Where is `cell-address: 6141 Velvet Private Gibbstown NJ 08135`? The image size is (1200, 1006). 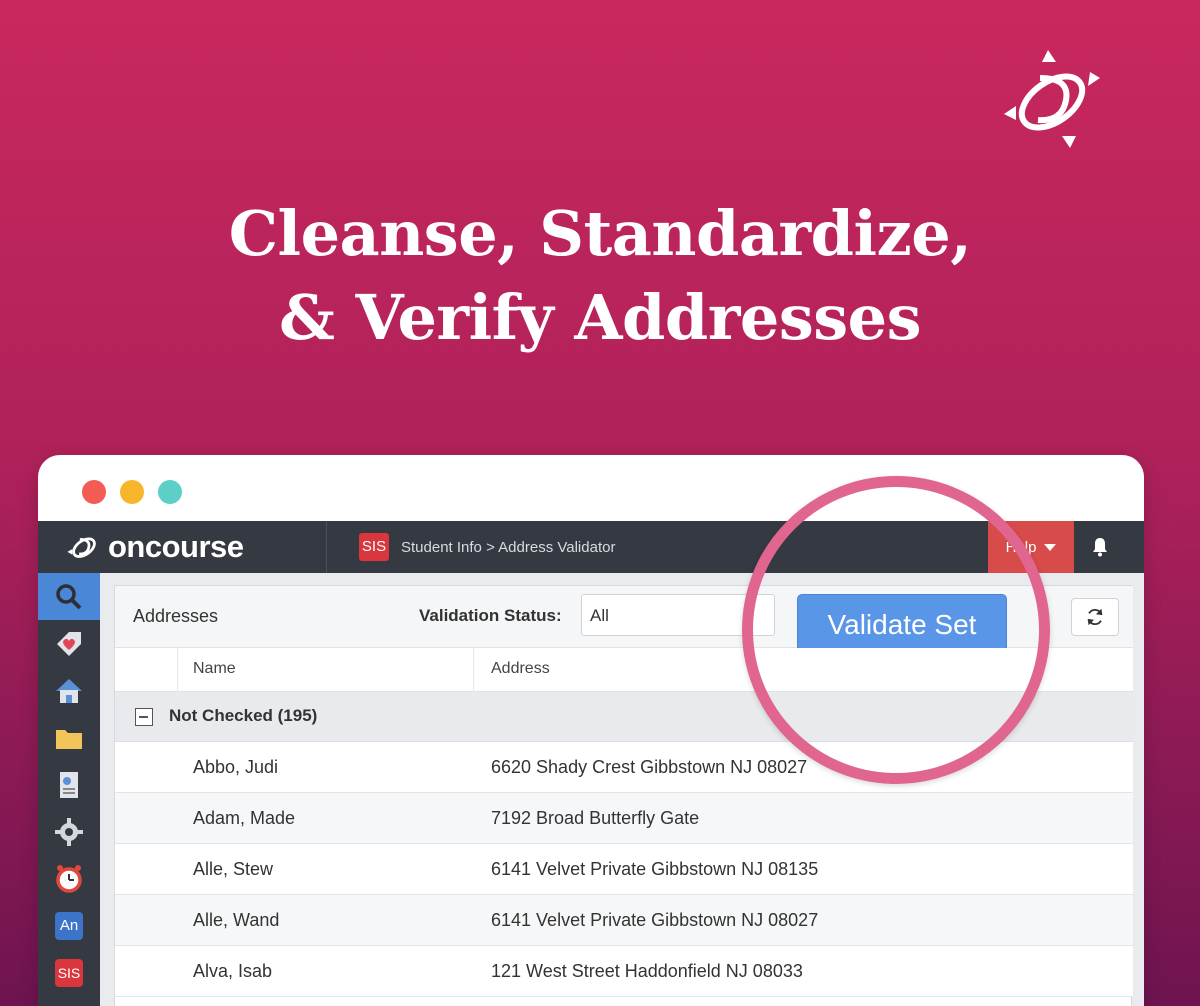
cell-address: 6141 Velvet Private Gibbstown NJ 08135 is located at coordinates (655, 869).